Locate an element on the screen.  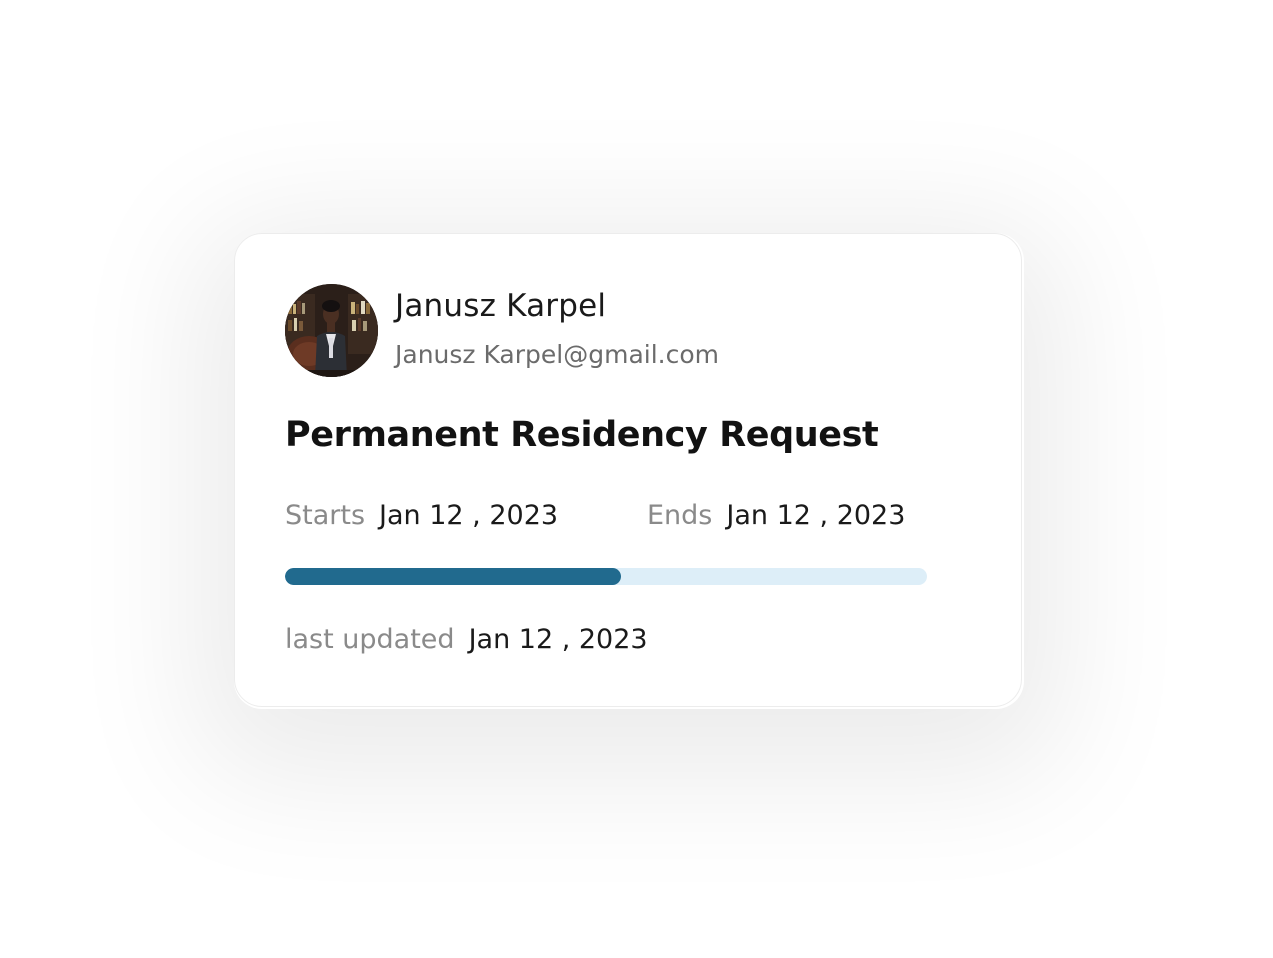
end-date-value: Jan 12 , 2023 is located at coordinates (816, 515).